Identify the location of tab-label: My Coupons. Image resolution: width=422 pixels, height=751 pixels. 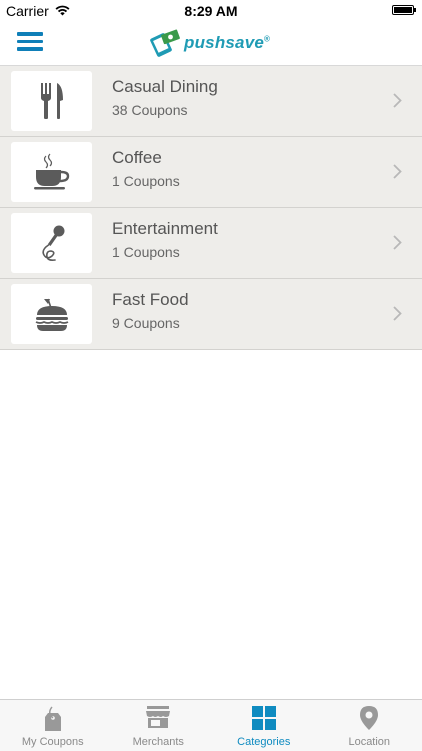
(53, 742).